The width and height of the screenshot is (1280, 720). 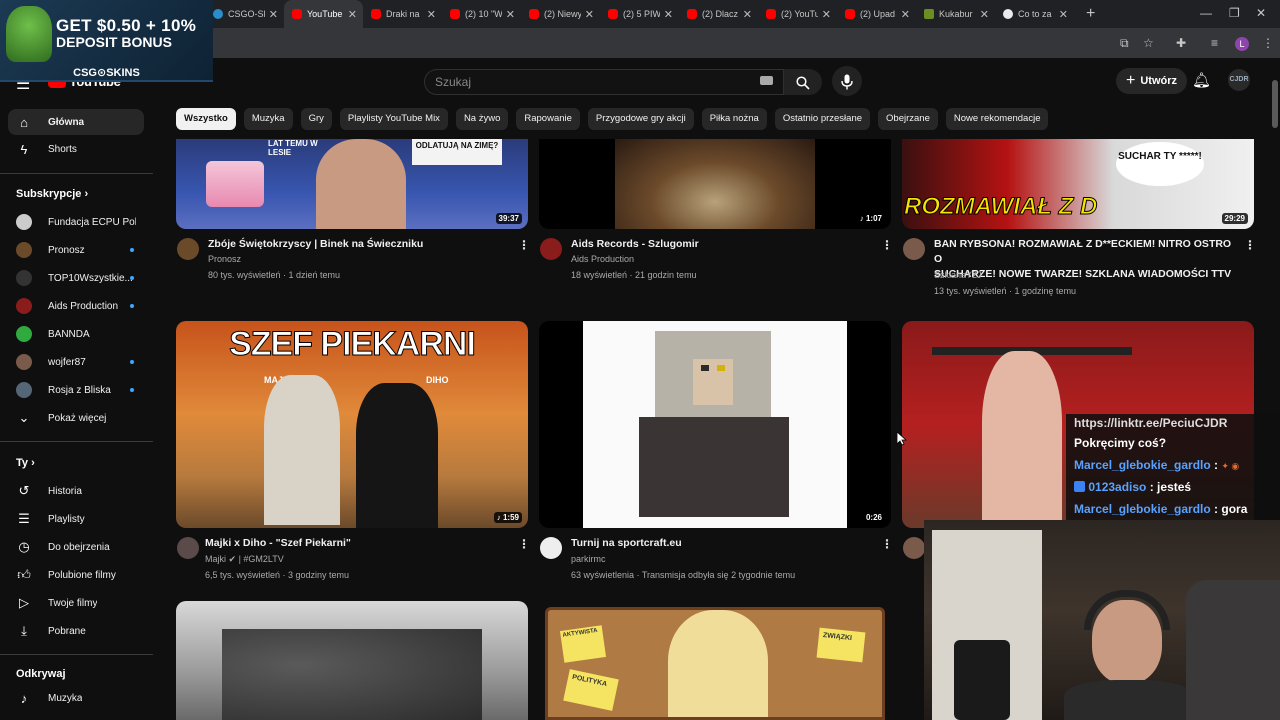 I want to click on browser-tab: CSGO-SKINS✕, so click(x=244, y=14).